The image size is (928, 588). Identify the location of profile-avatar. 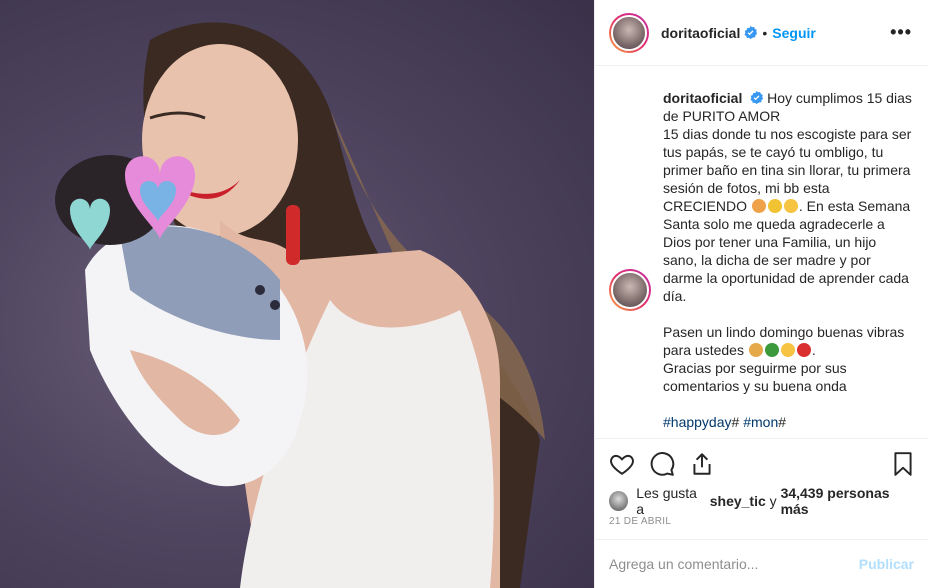
(629, 32).